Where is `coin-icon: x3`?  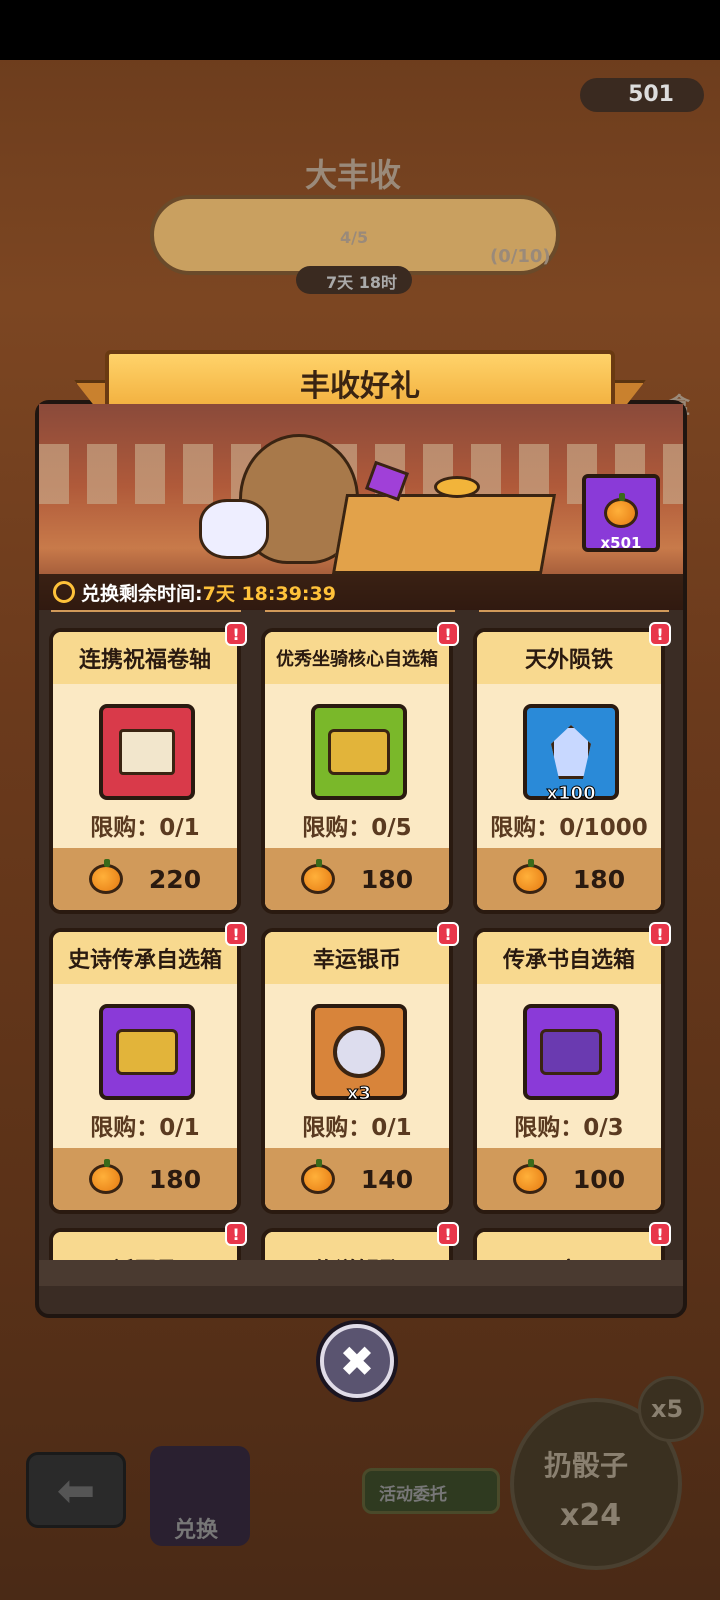 coin-icon: x3 is located at coordinates (359, 1054).